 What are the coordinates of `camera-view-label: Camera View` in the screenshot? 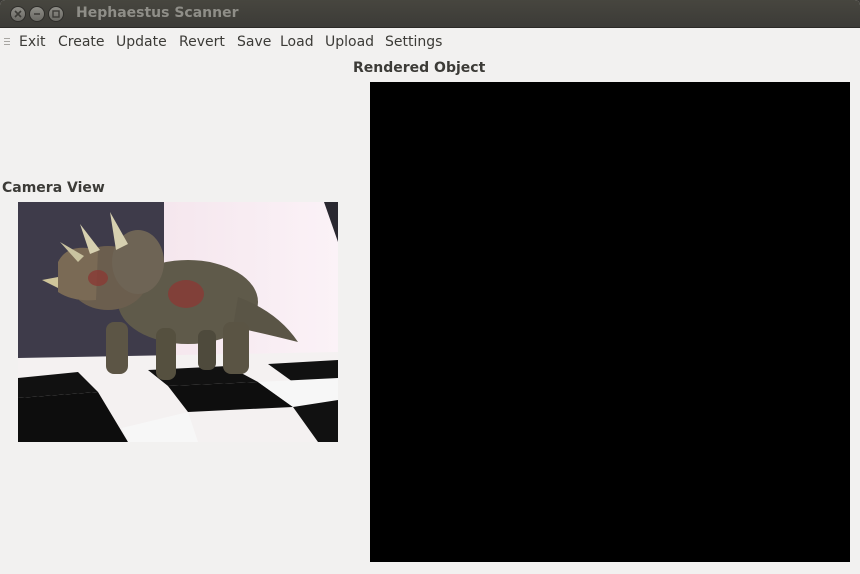 It's located at (53, 188).